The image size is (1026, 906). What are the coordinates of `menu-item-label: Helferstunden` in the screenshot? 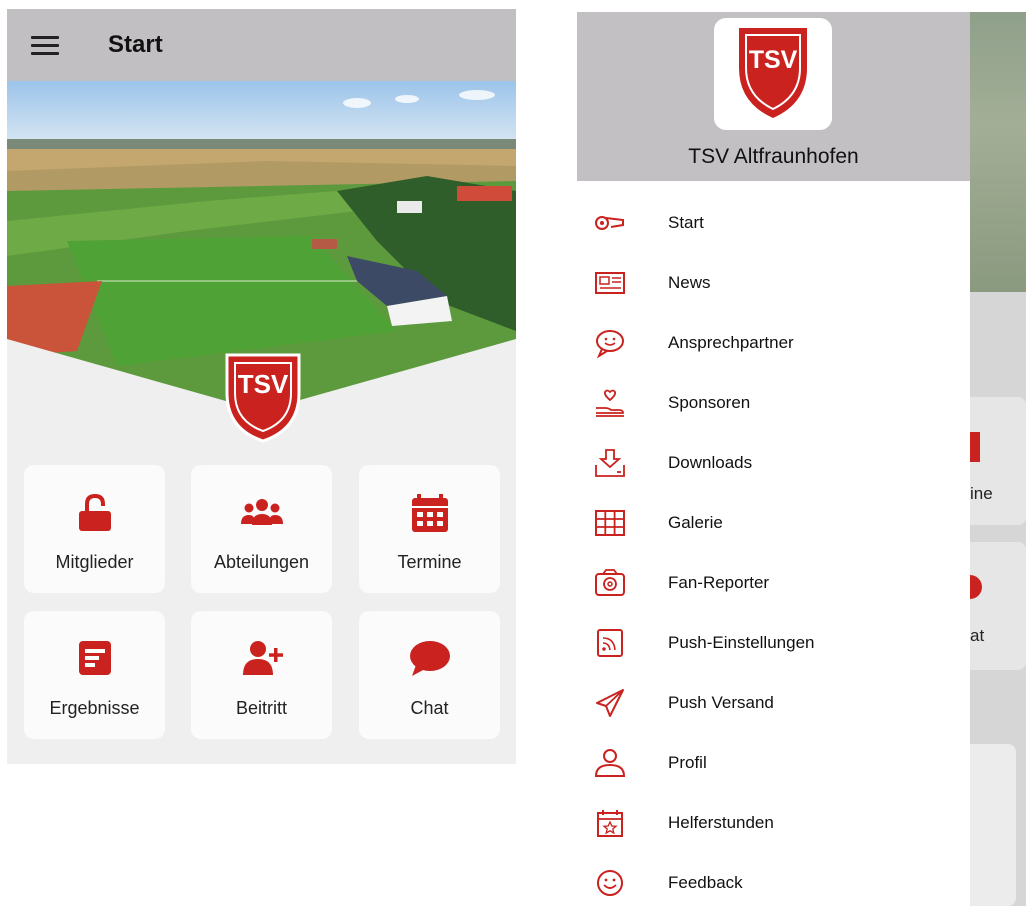 It's located at (721, 822).